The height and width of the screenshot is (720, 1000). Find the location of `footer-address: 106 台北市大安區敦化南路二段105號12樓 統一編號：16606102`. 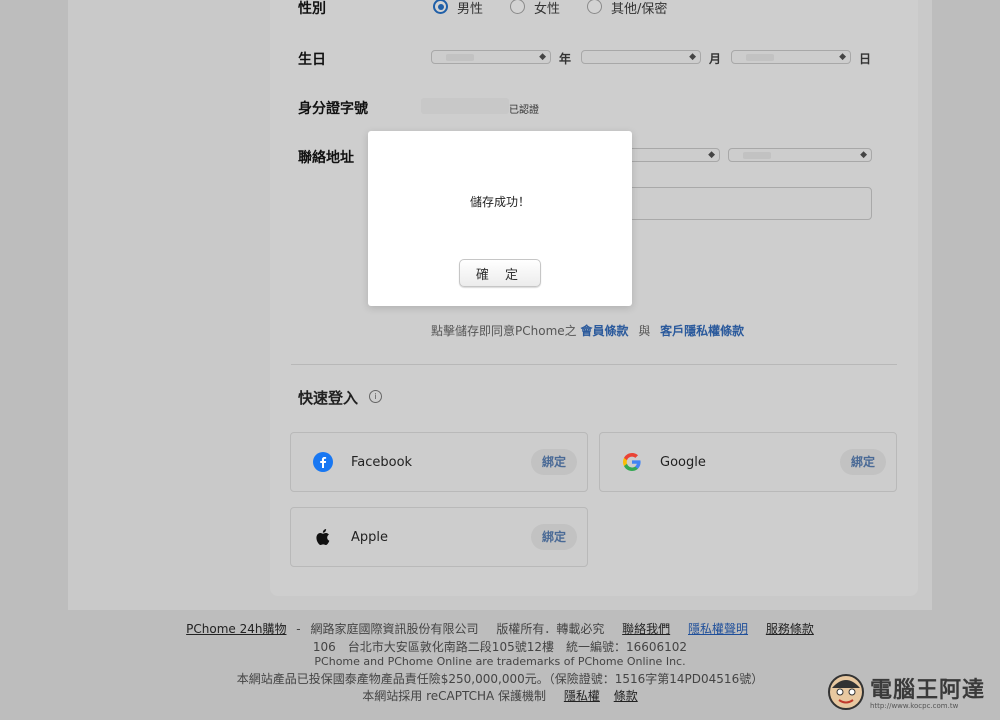

footer-address: 106 台北市大安區敦化南路二段105號12樓 統一編號：16606102 is located at coordinates (500, 647).